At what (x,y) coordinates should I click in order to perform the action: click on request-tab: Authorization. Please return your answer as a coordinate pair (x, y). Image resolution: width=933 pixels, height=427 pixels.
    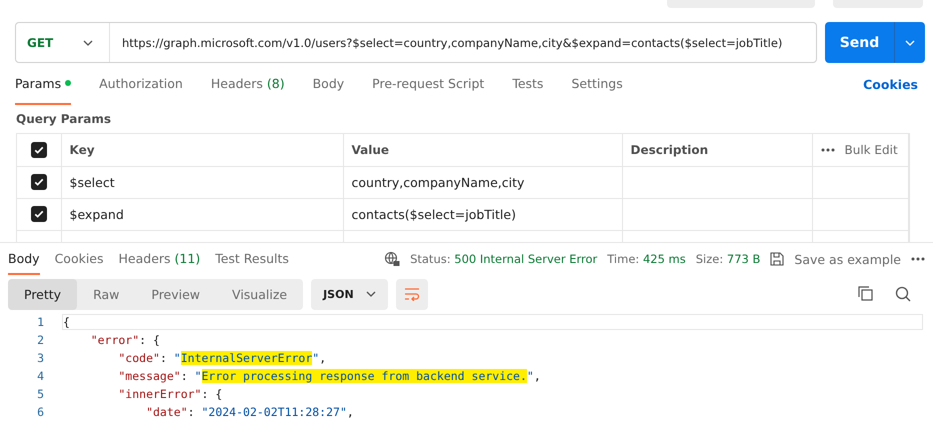
    Looking at the image, I should click on (141, 84).